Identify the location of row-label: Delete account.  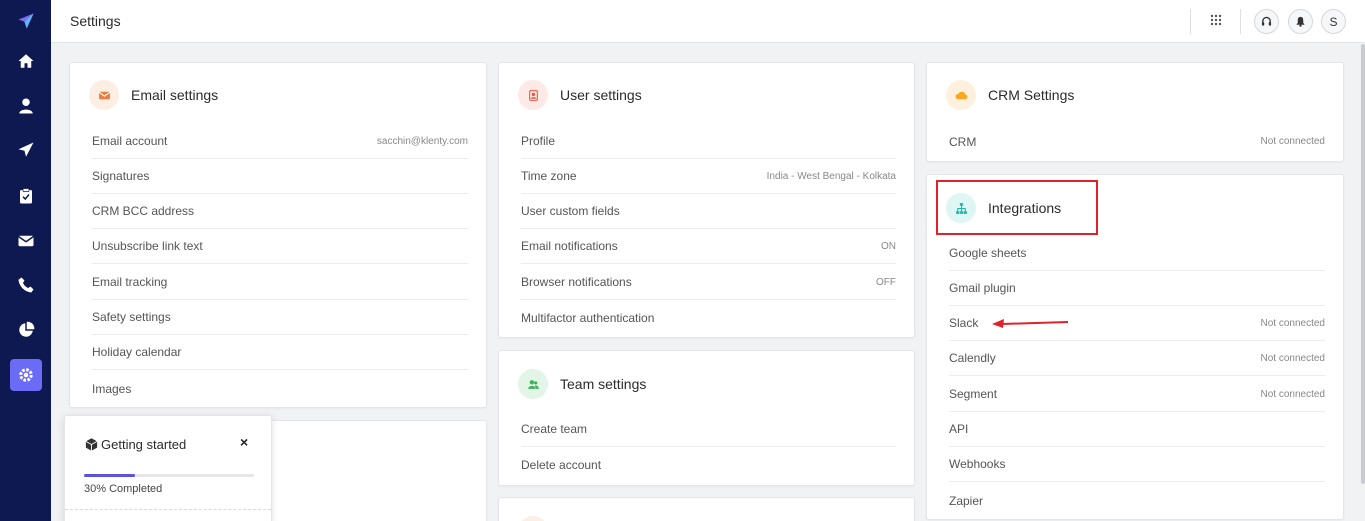
(561, 464).